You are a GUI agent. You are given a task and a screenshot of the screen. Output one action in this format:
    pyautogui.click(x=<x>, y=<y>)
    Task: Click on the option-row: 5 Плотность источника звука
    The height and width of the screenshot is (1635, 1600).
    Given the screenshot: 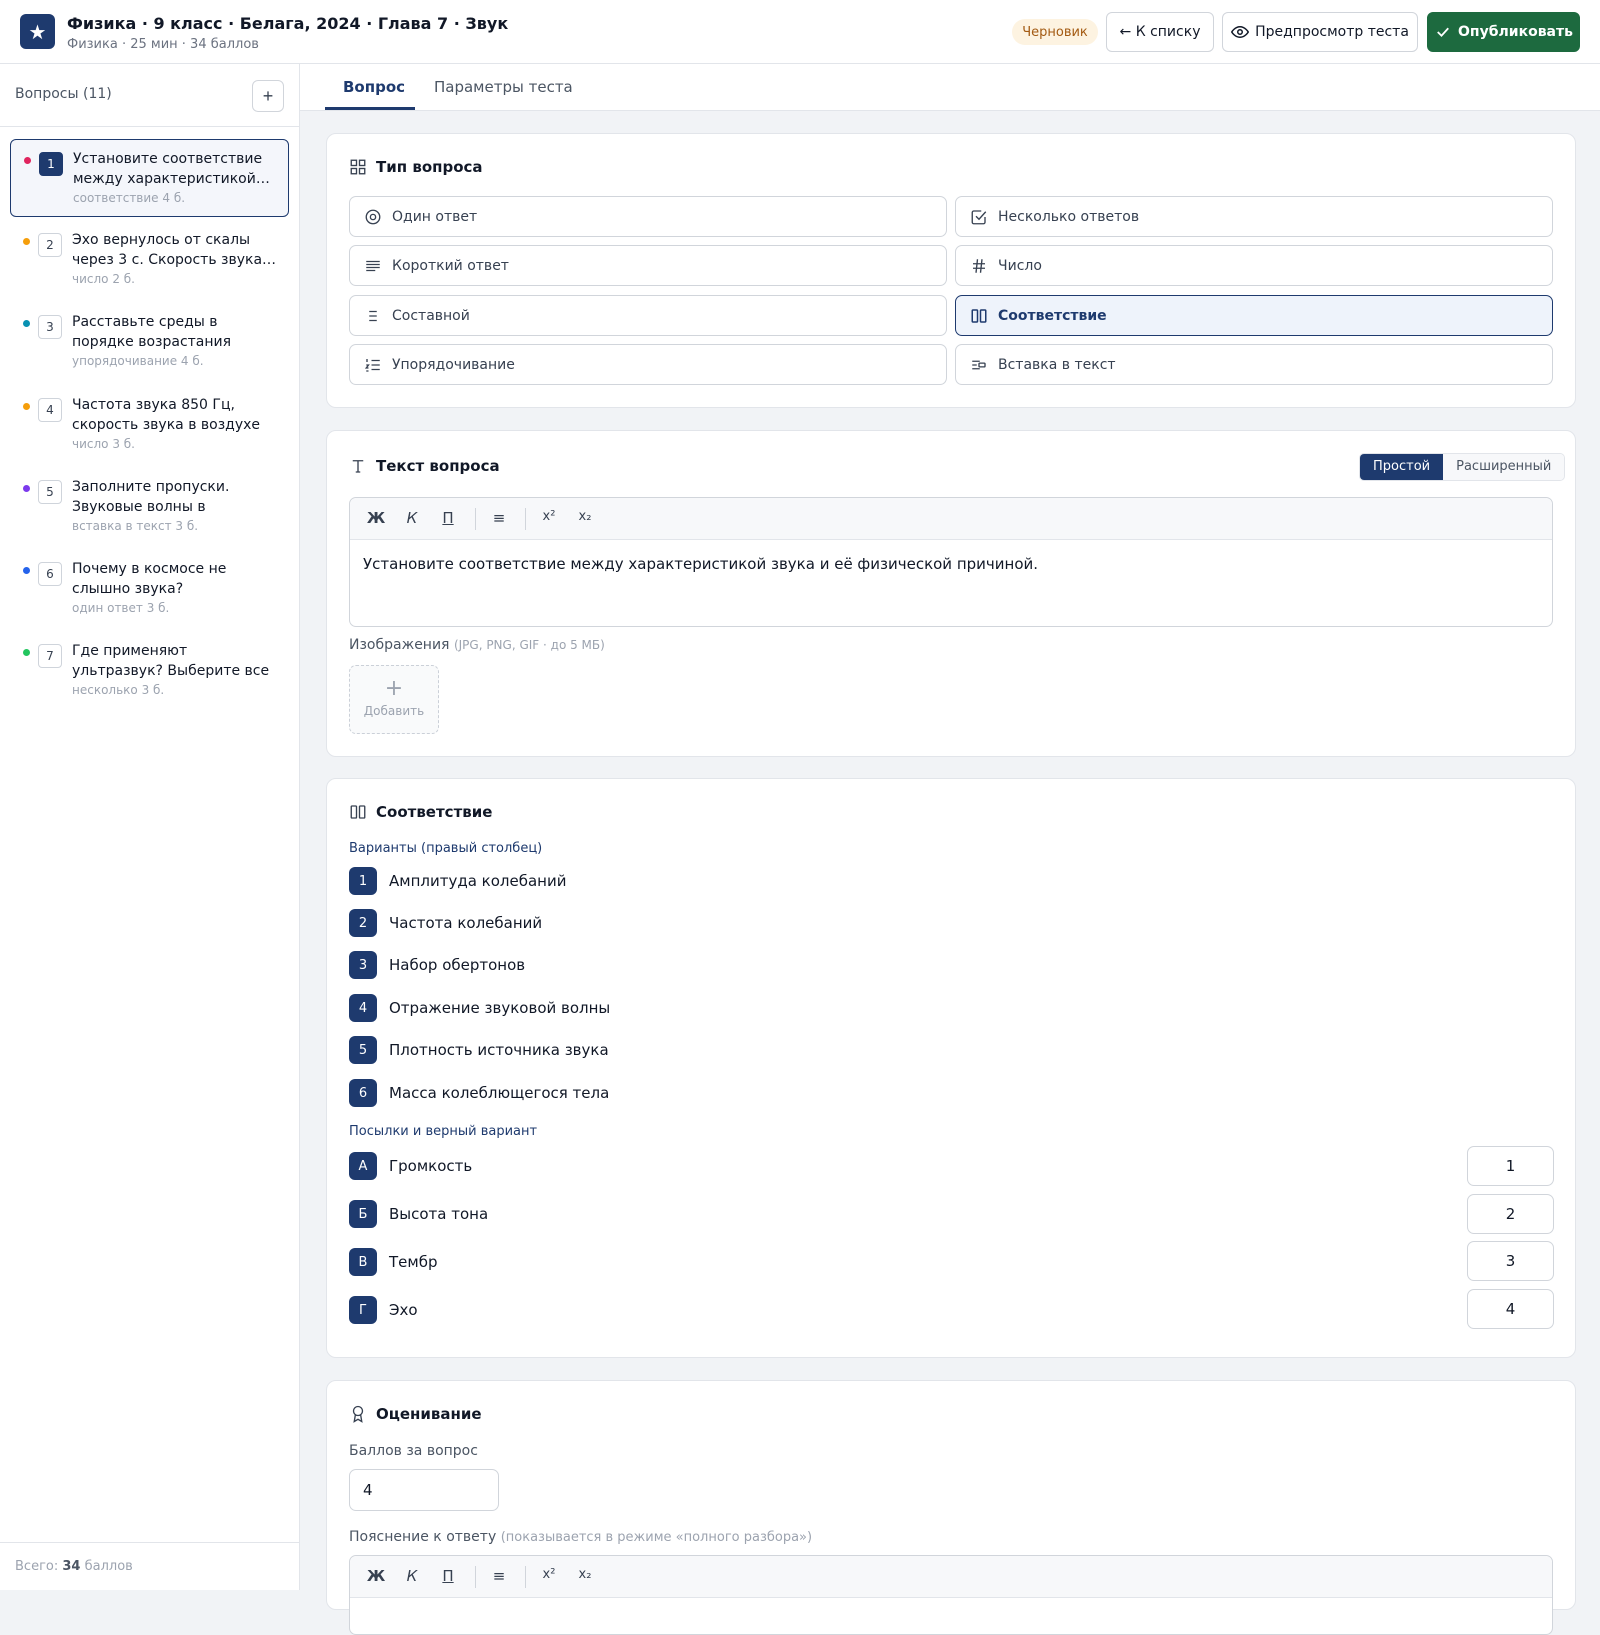 What is the action you would take?
    pyautogui.click(x=479, y=1050)
    